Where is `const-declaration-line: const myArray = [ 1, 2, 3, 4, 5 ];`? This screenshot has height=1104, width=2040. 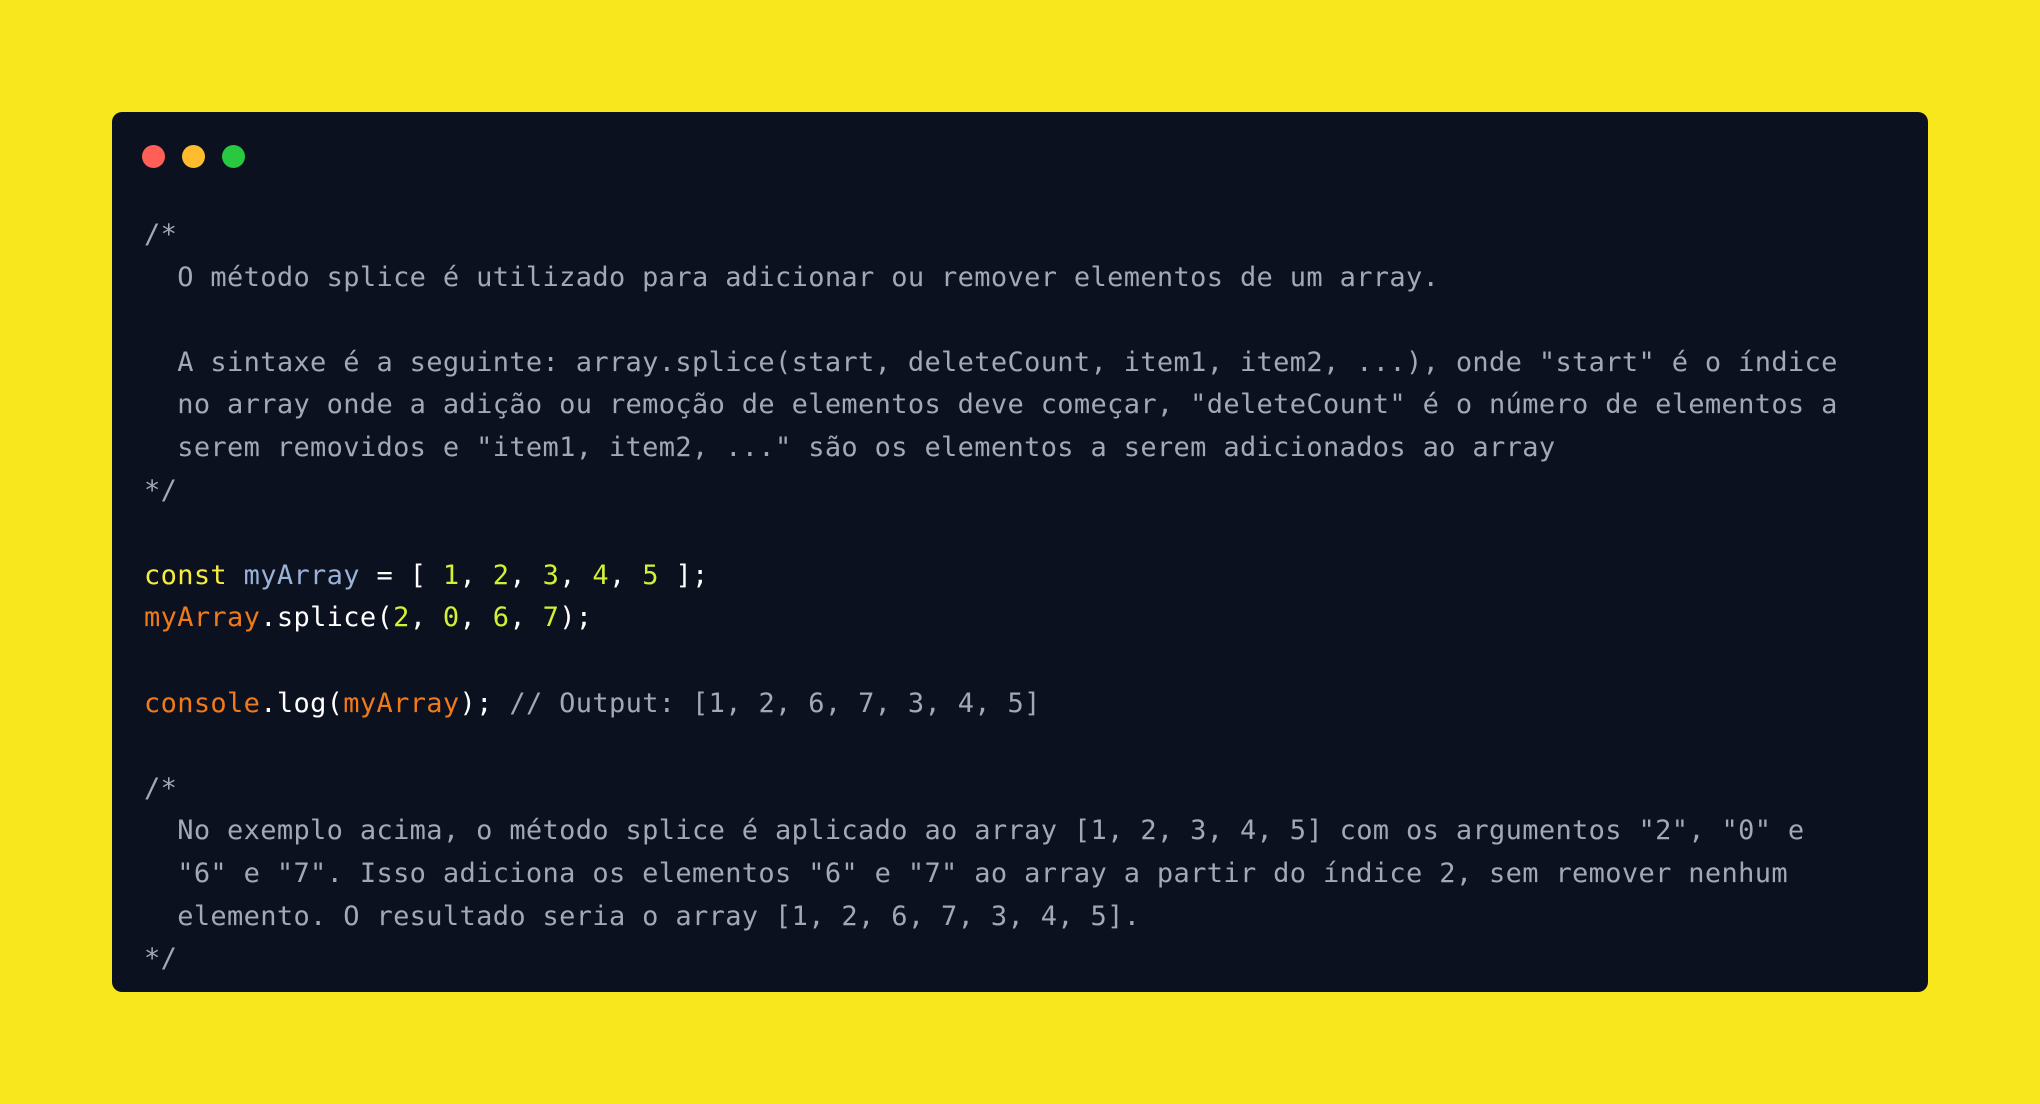 const-declaration-line: const myArray = [ 1, 2, 3, 4, 5 ]; is located at coordinates (426, 575).